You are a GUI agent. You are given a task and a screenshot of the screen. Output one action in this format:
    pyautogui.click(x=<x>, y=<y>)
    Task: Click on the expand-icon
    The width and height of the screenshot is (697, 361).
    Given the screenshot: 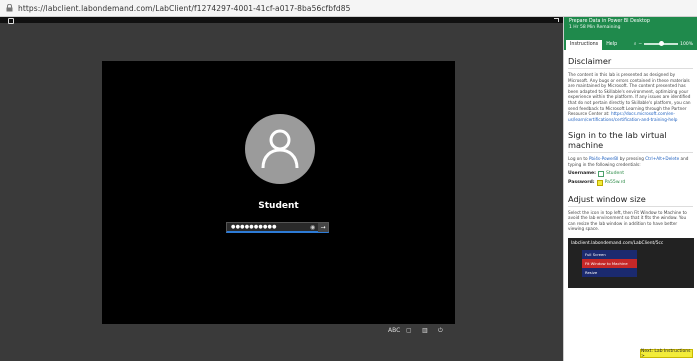 What is the action you would take?
    pyautogui.click(x=556, y=20)
    